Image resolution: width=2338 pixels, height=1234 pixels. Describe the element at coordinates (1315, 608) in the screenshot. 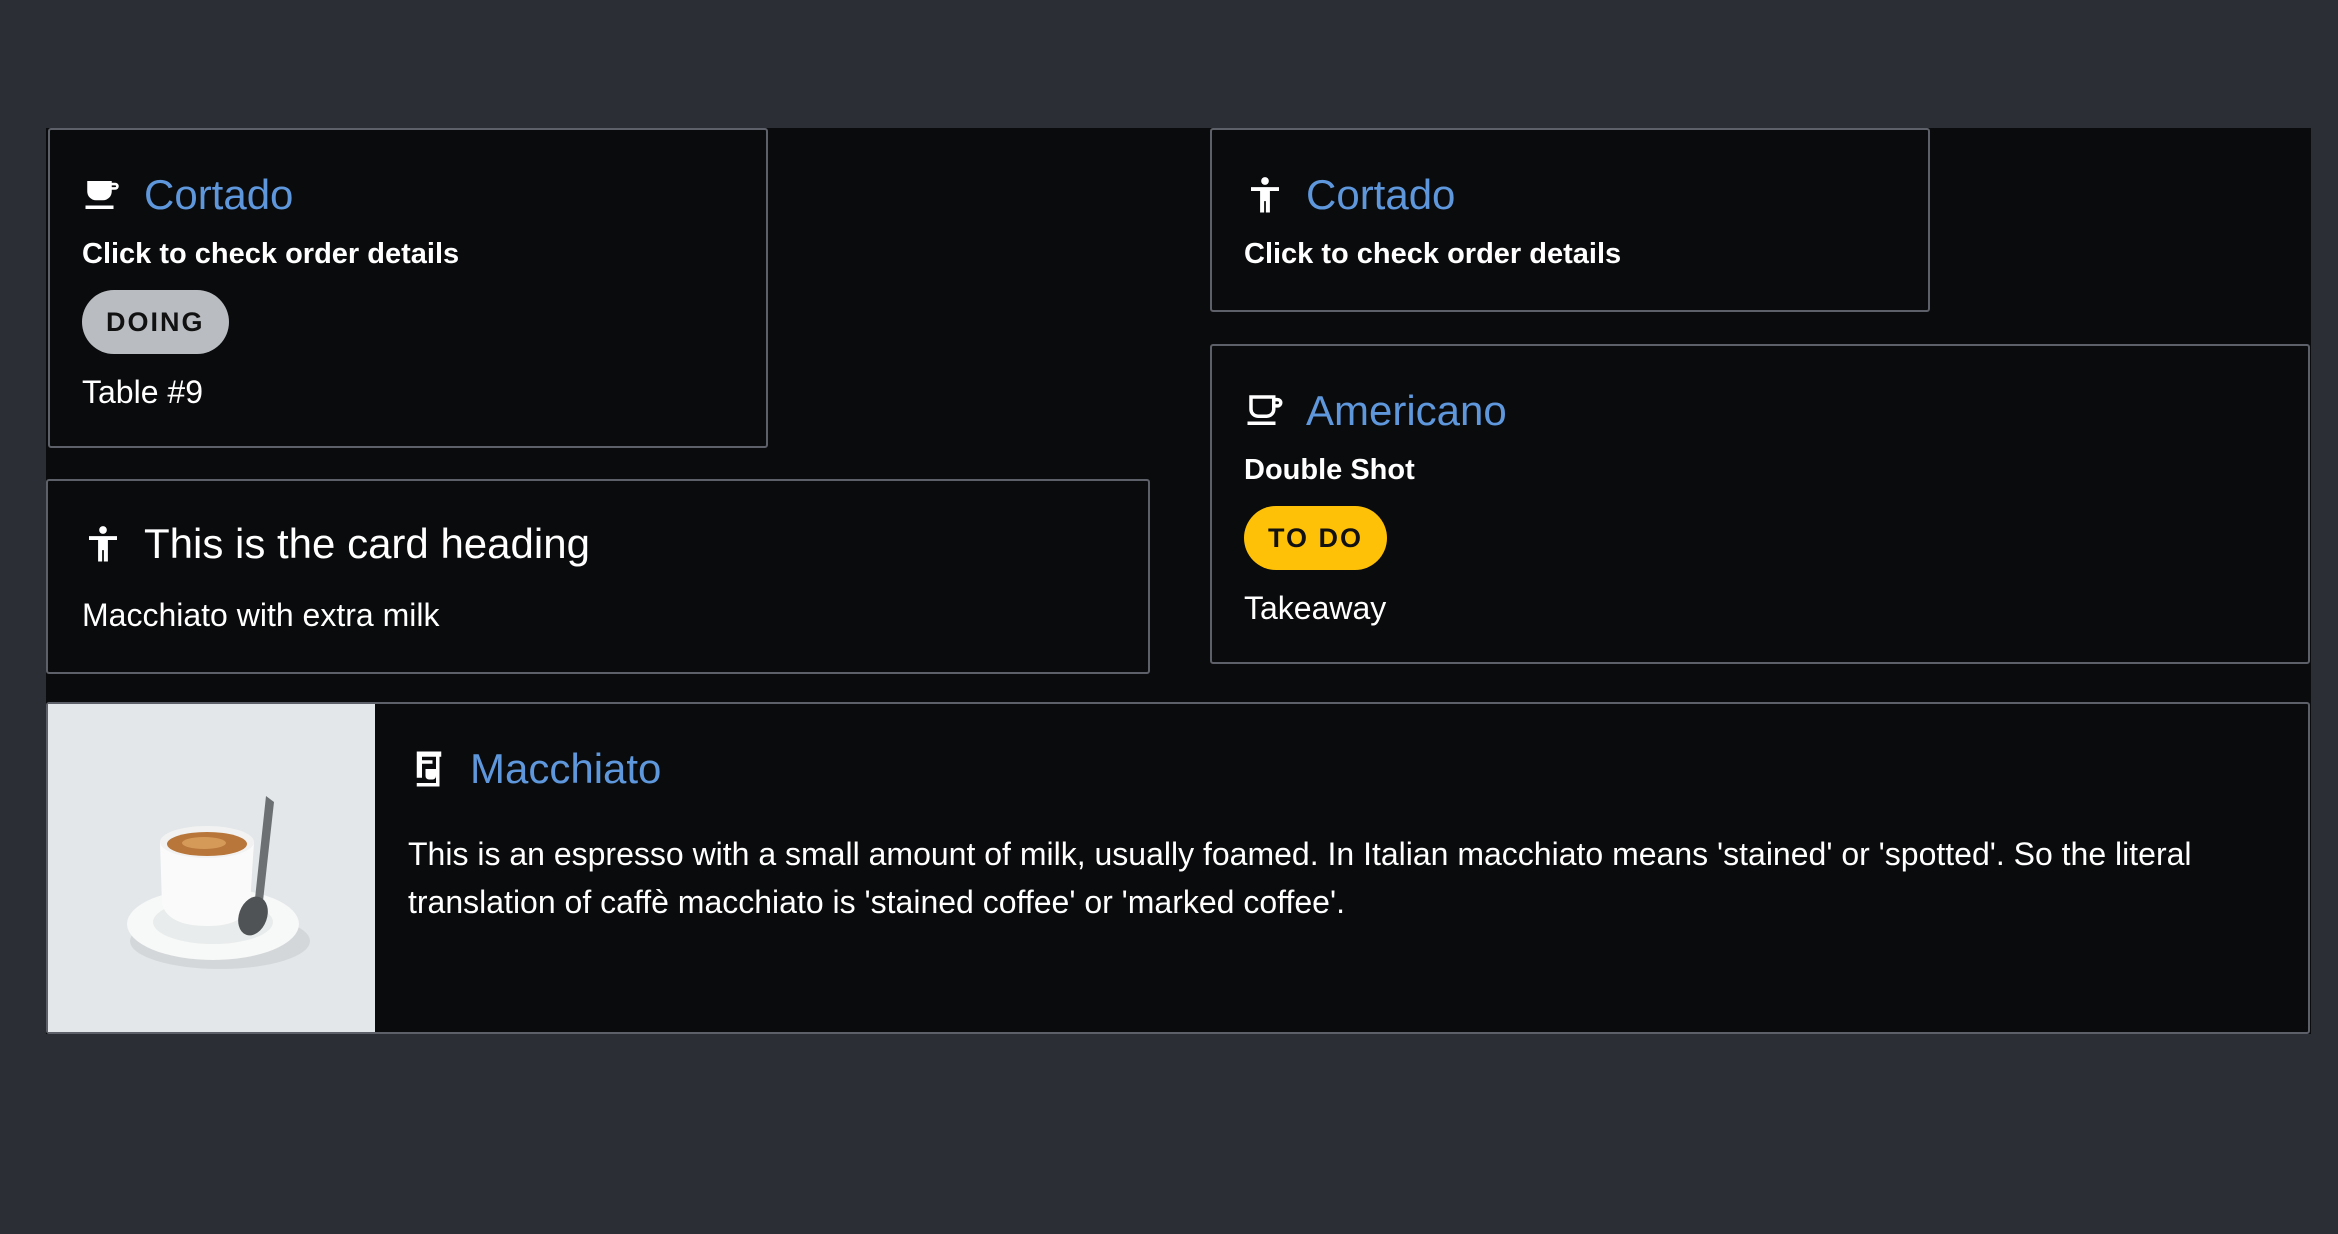

I see `card-footer-text: Takeaway` at that location.